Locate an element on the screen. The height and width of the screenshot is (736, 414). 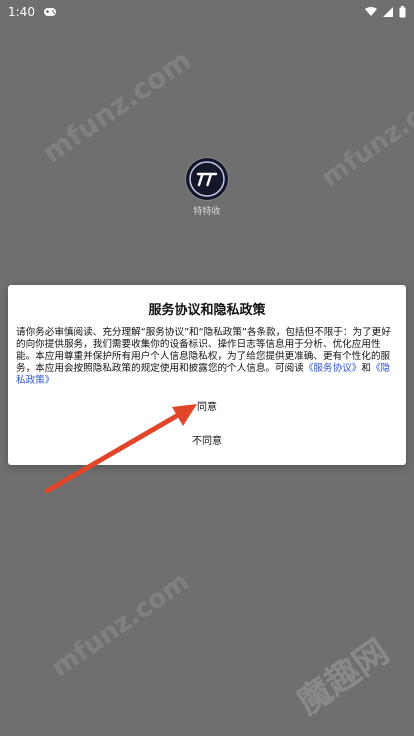
app-name: 特特收 is located at coordinates (207, 212).